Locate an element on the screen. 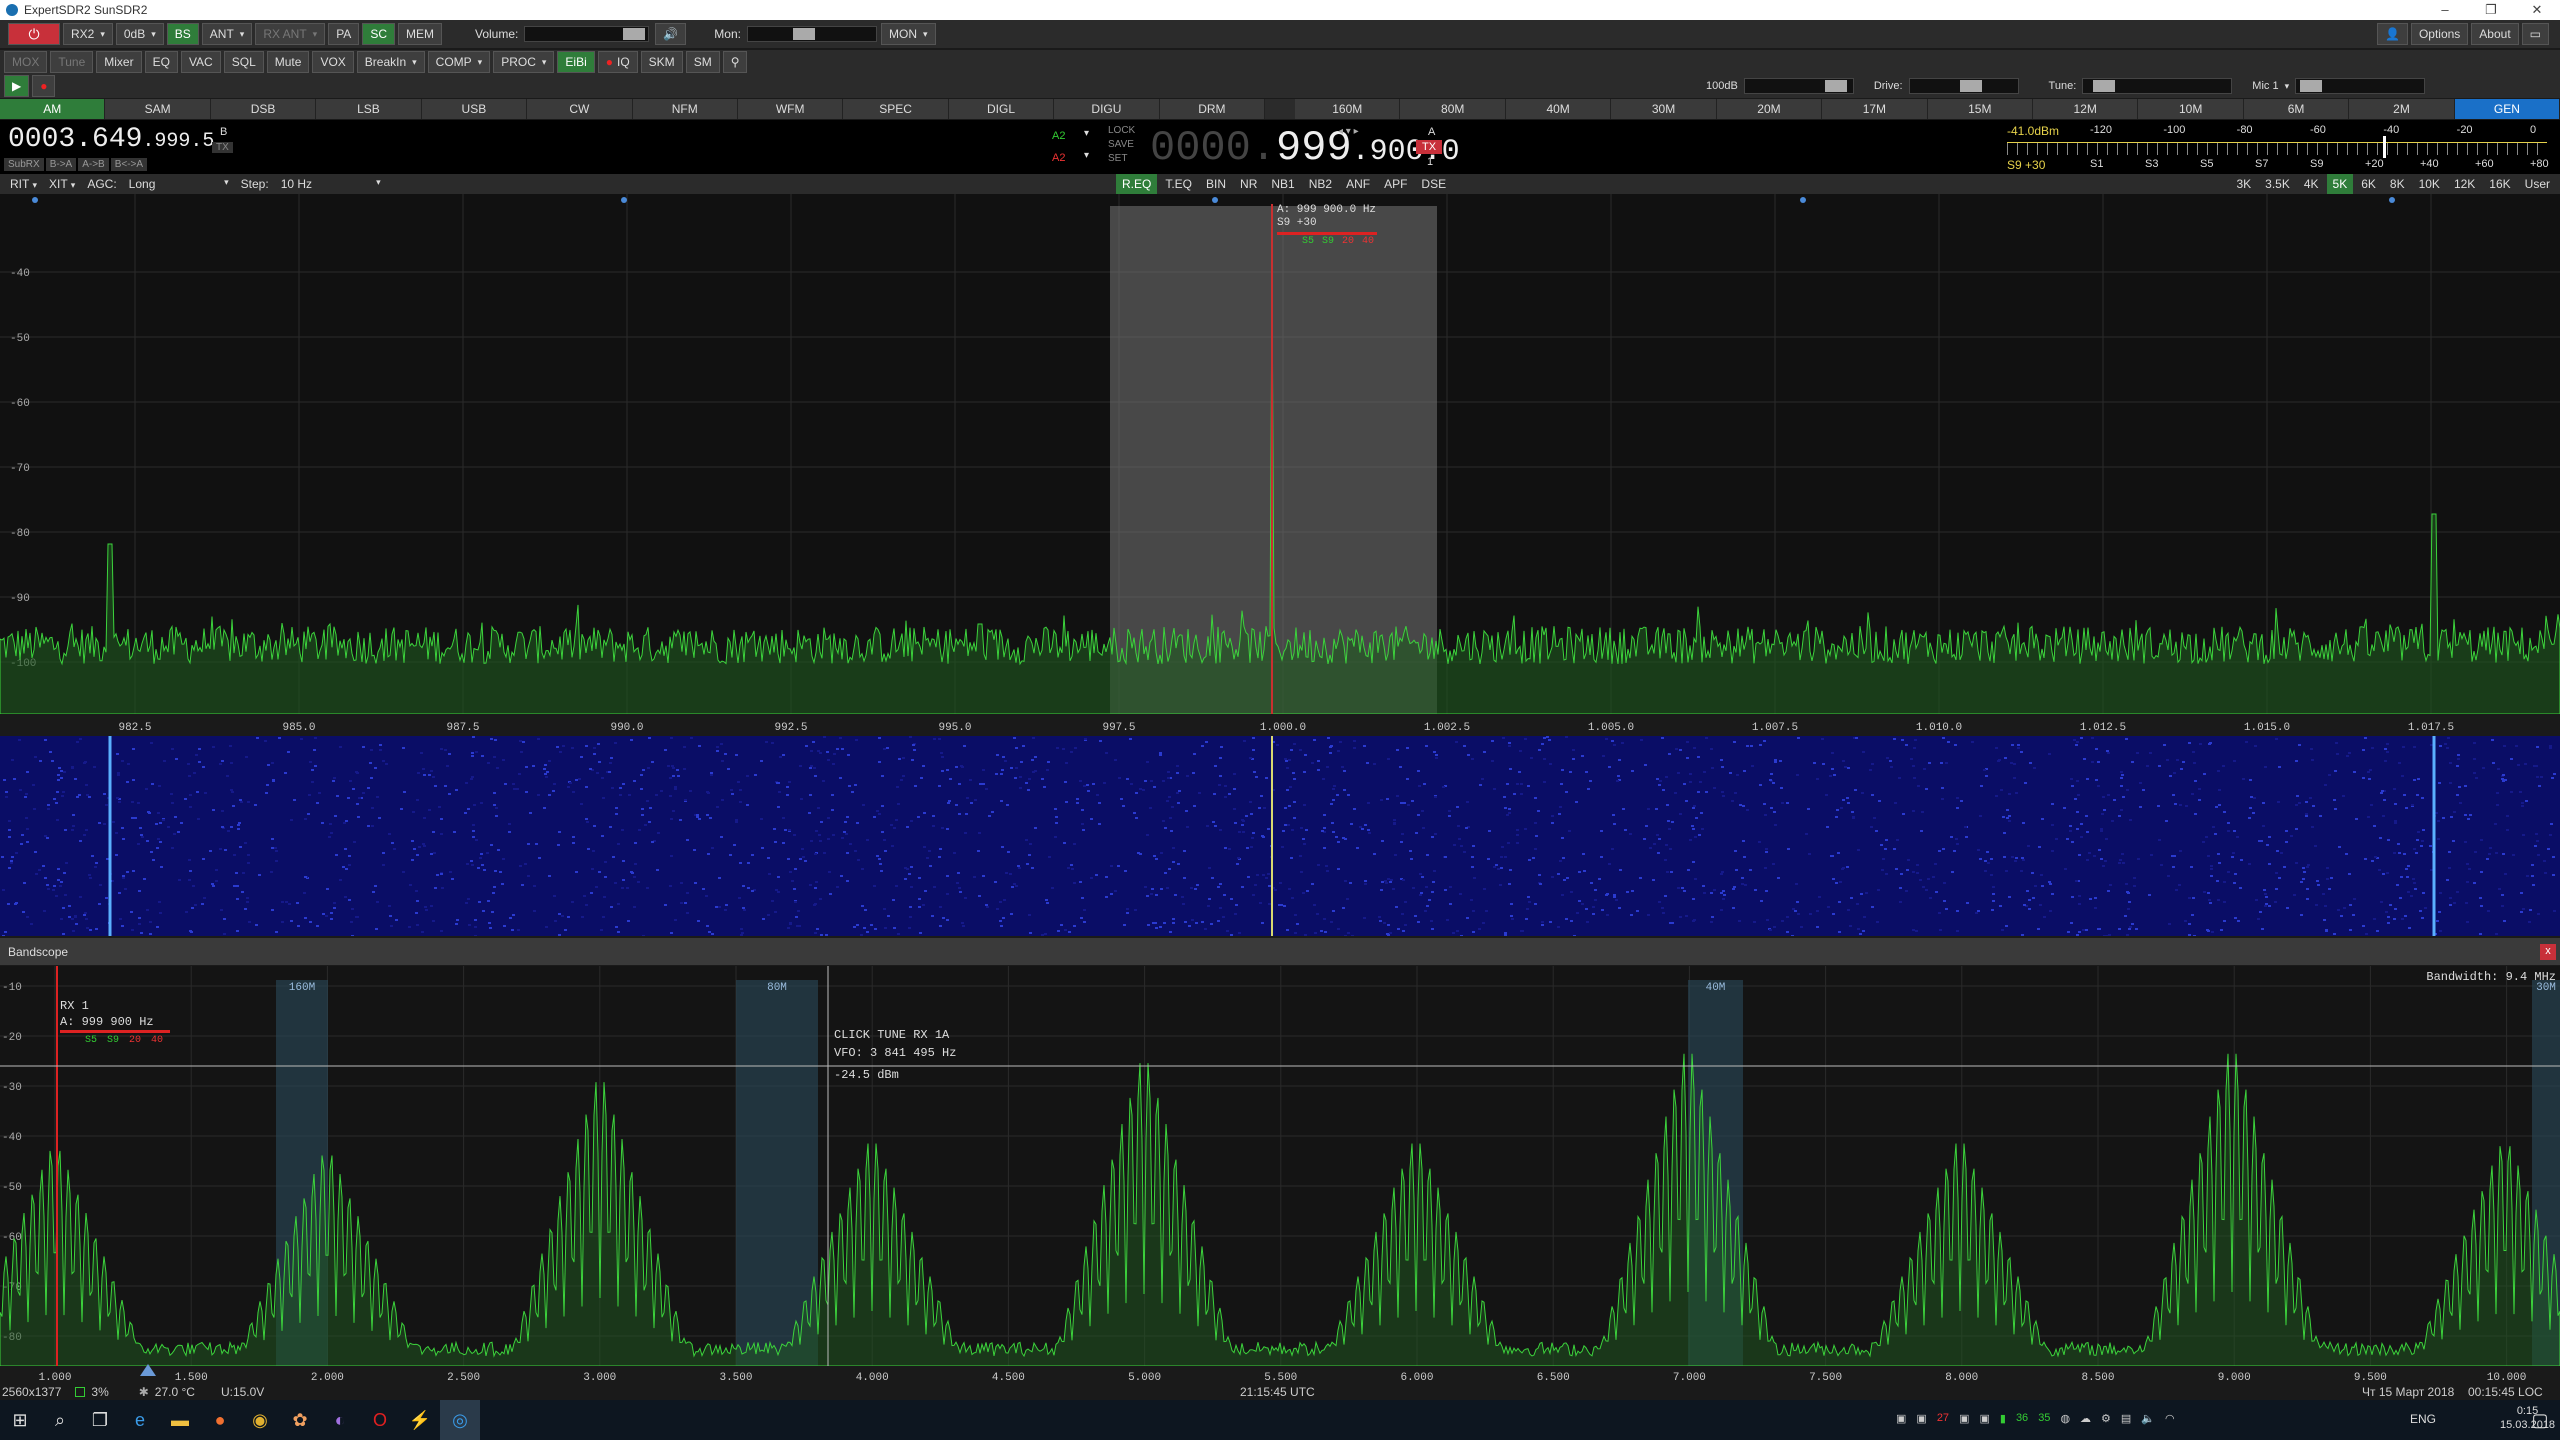 This screenshot has width=2560, height=1440. options-button: Options is located at coordinates (2439, 34).